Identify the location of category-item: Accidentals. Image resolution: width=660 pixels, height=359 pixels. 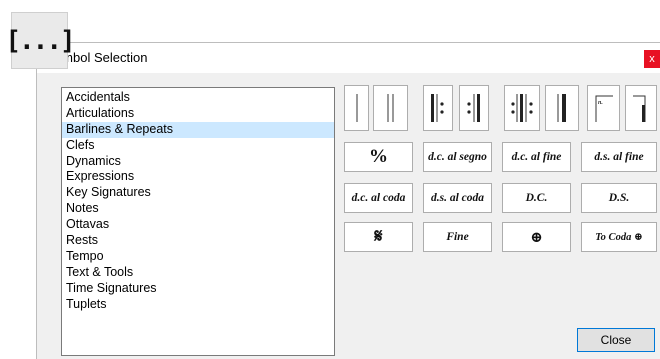
(198, 98).